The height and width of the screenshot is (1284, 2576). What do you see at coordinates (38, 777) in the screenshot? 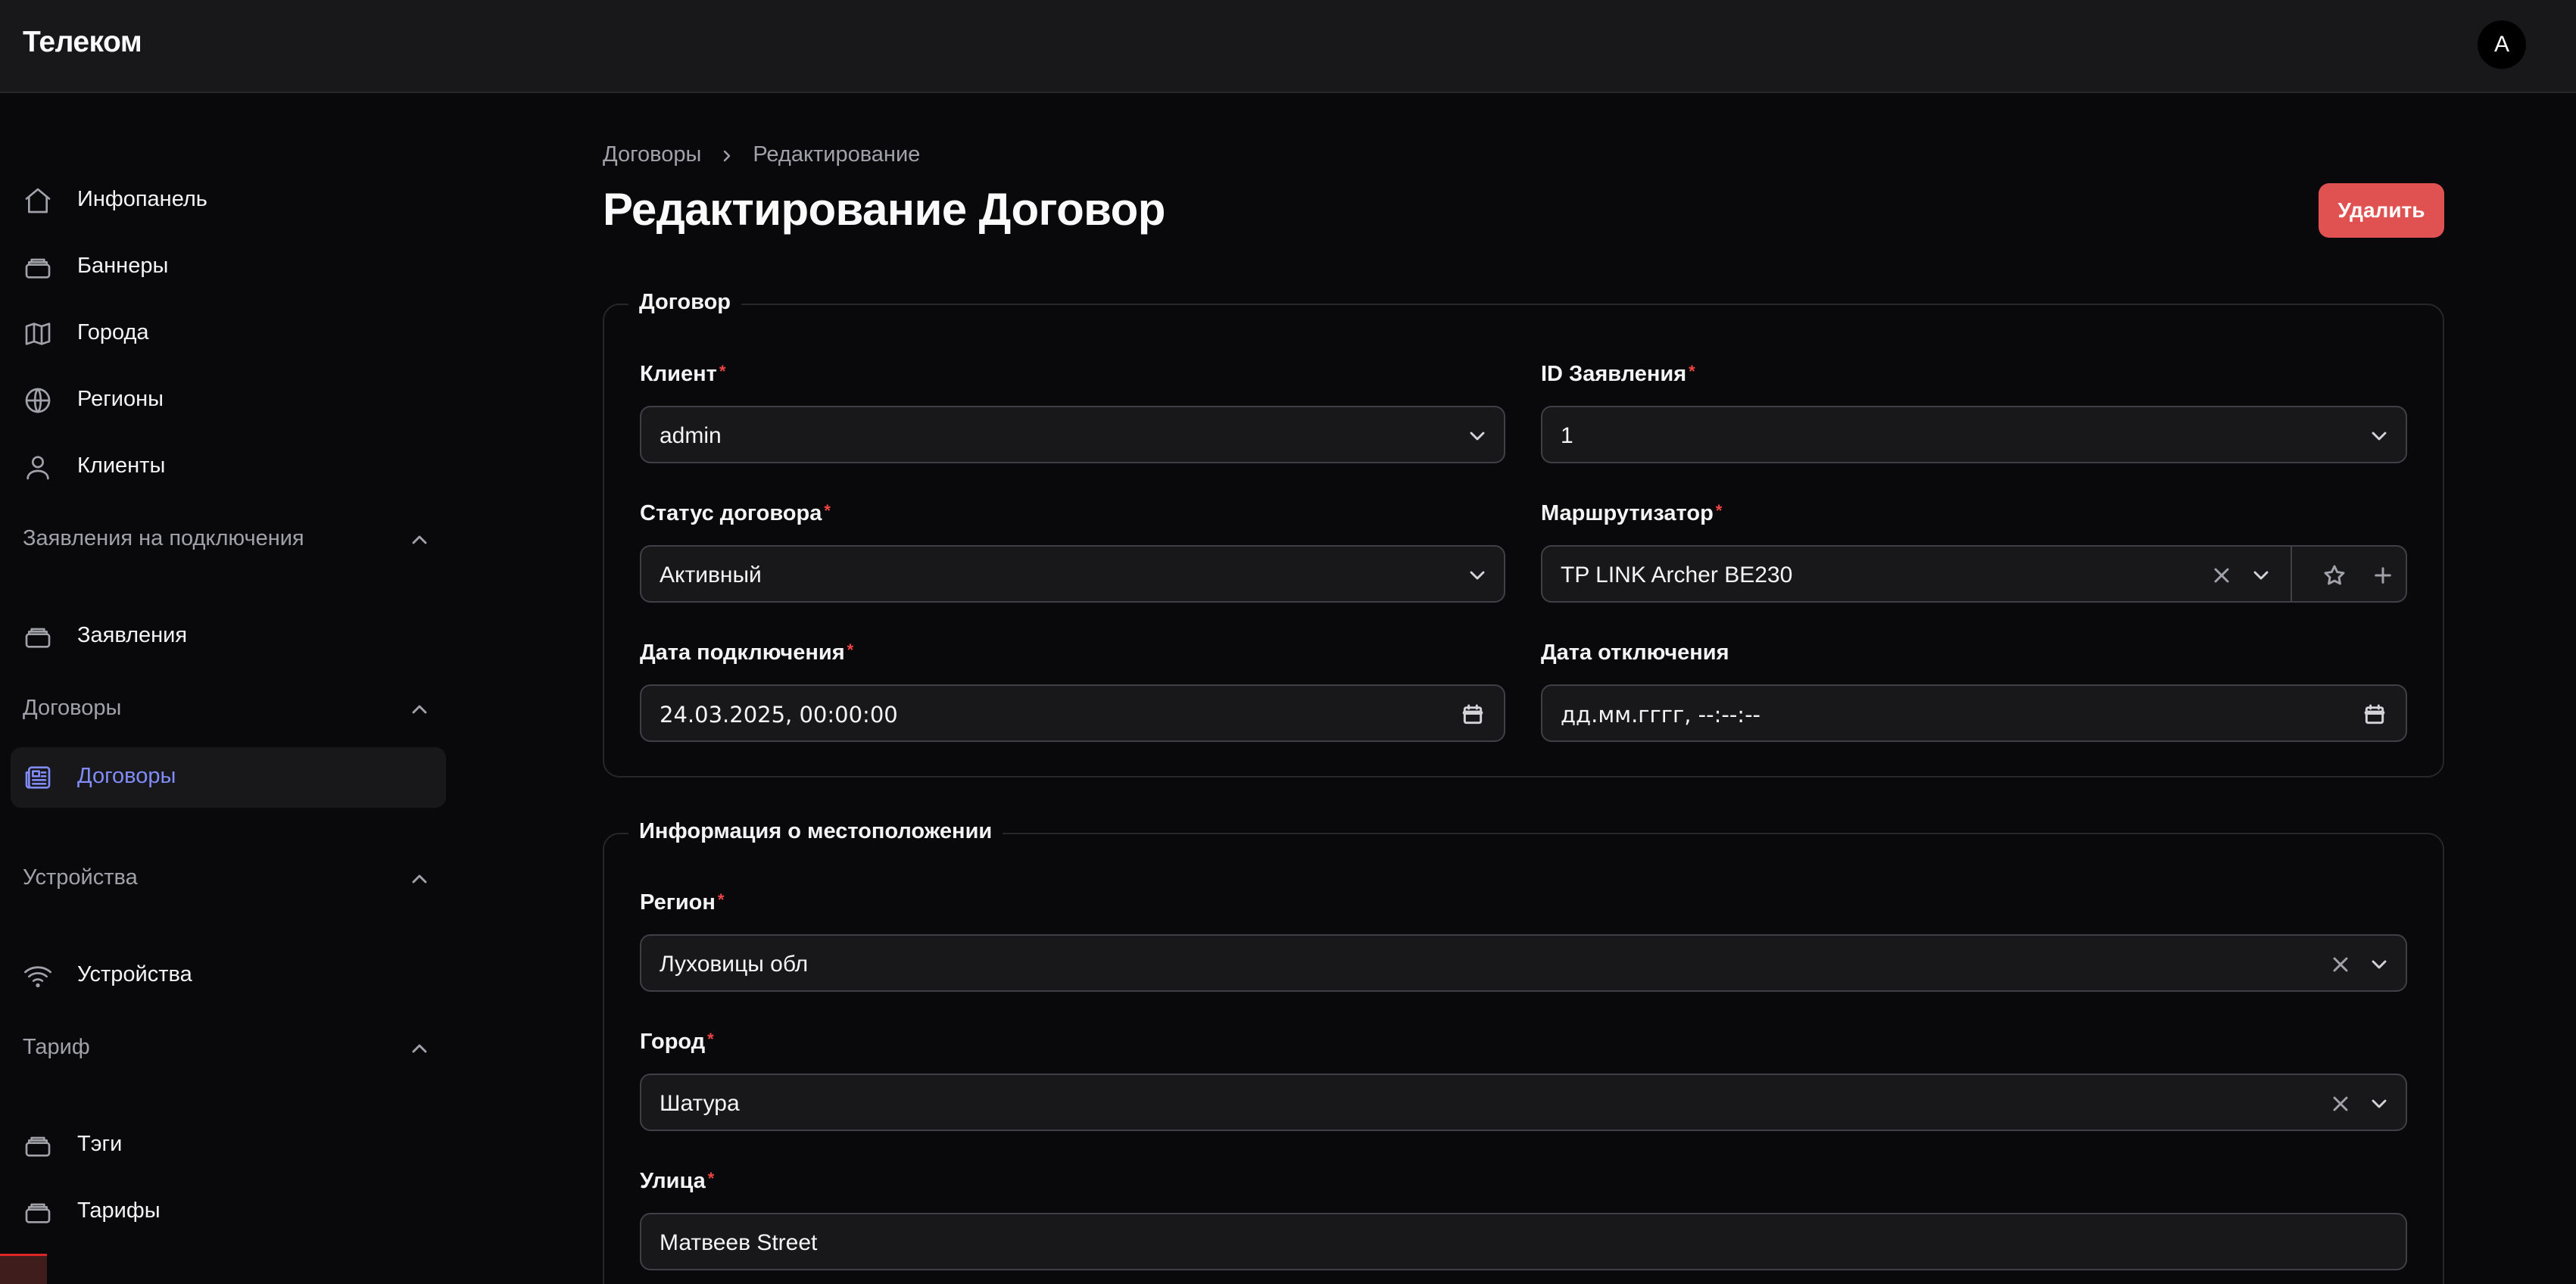
I see `newspaper-icon` at bounding box center [38, 777].